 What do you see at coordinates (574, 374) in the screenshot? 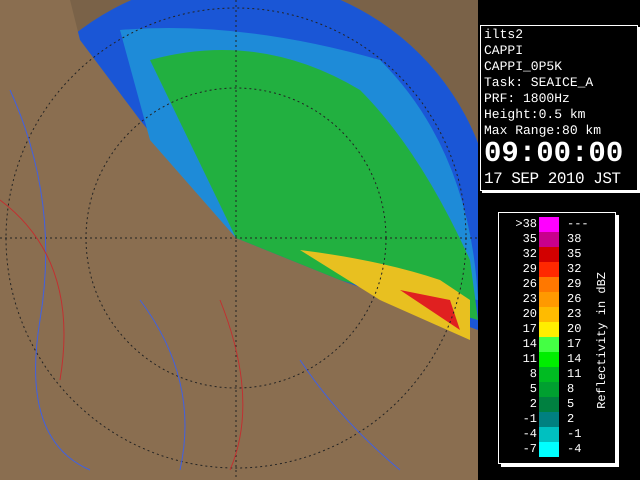
I see `legend-high-label: 11` at bounding box center [574, 374].